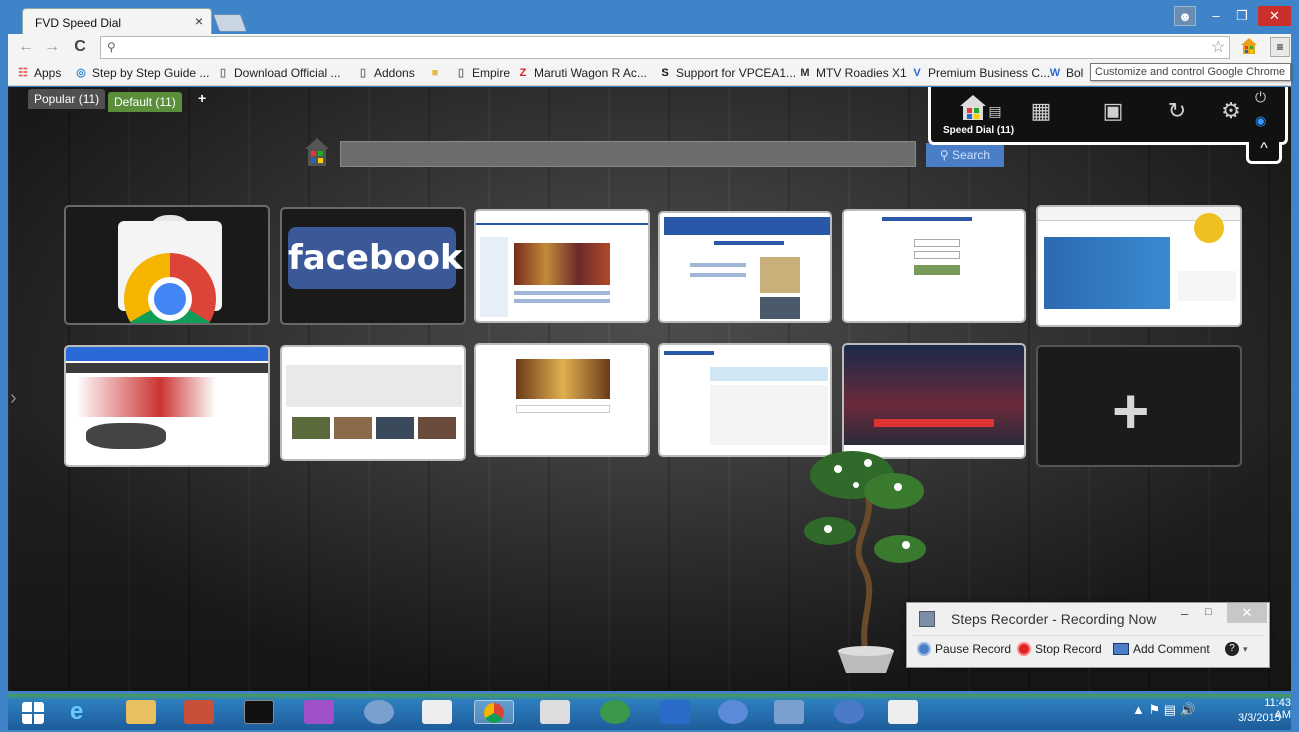 The height and width of the screenshot is (732, 1299). Describe the element at coordinates (1218, 47) in the screenshot. I see `bookmark-star-icon: ☆` at that location.